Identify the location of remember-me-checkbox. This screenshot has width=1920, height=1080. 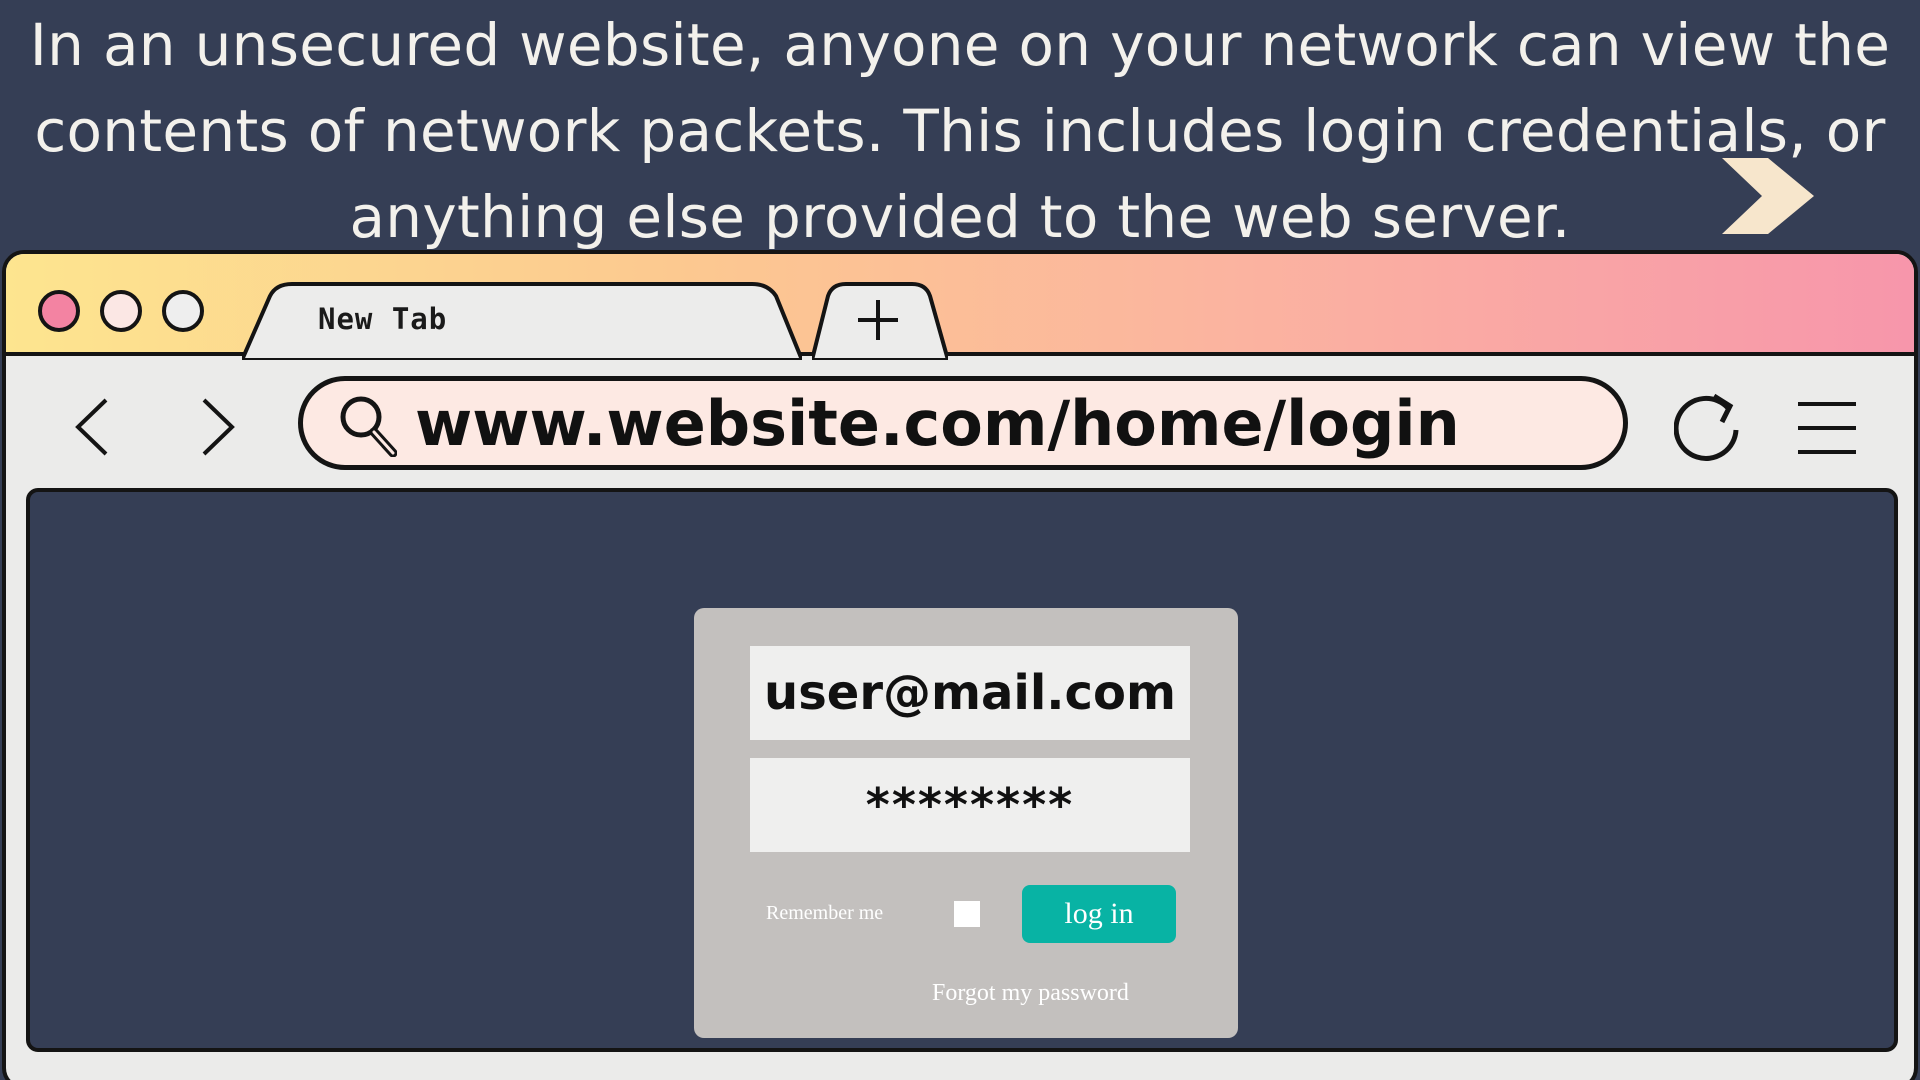
(967, 914).